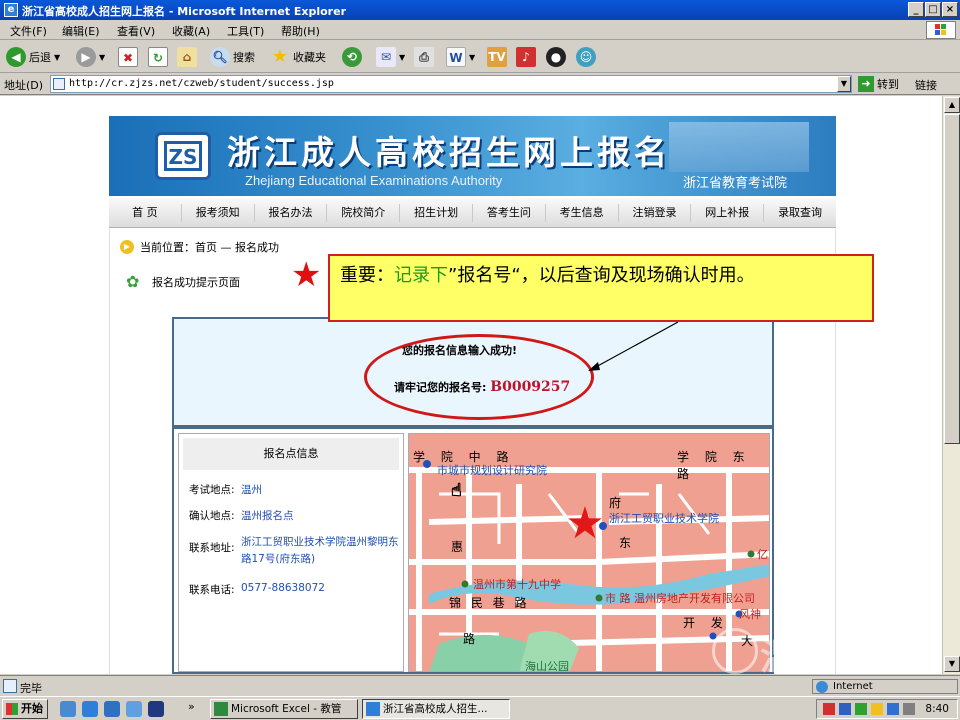 The height and width of the screenshot is (720, 960). What do you see at coordinates (952, 664) in the screenshot?
I see `scroll-down-icon: ▼` at bounding box center [952, 664].